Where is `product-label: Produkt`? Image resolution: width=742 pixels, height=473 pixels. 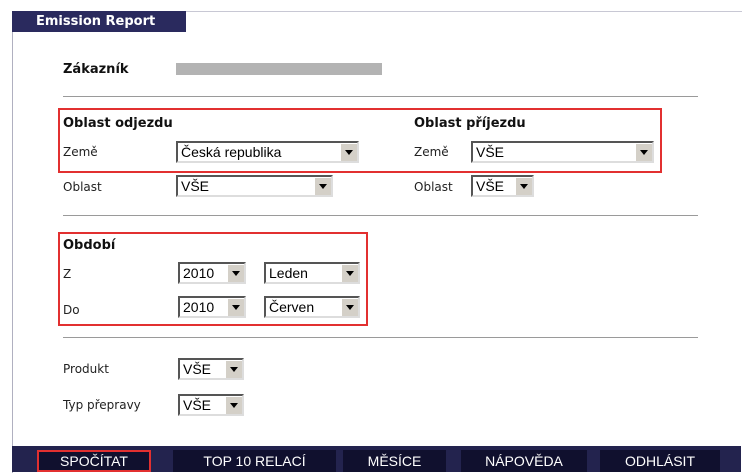 product-label: Produkt is located at coordinates (86, 369).